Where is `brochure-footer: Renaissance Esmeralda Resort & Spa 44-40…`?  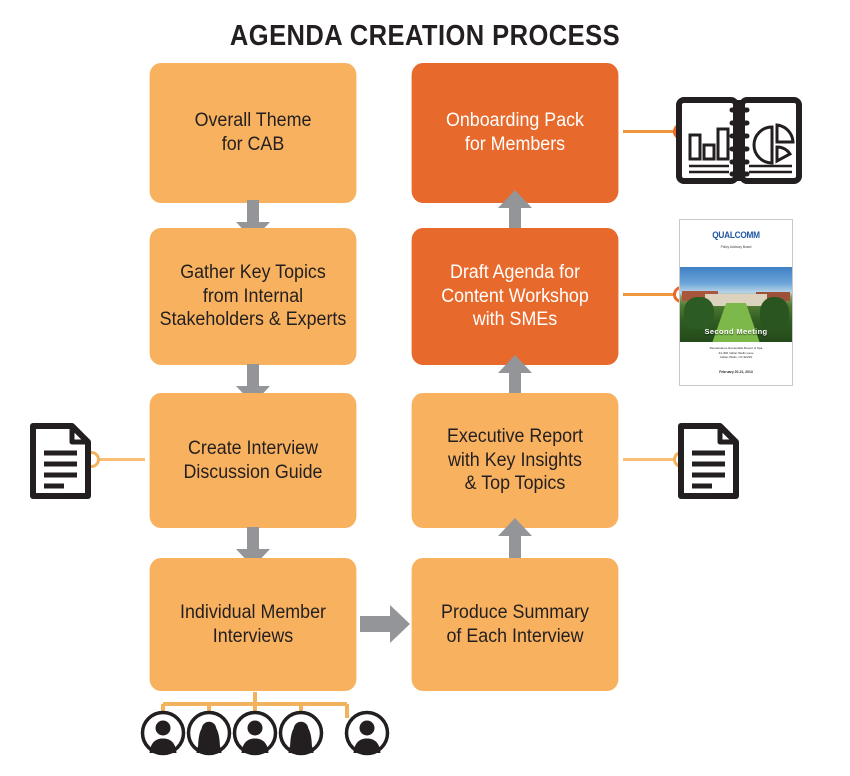
brochure-footer: Renaissance Esmeralda Resort & Spa 44-40… is located at coordinates (736, 353).